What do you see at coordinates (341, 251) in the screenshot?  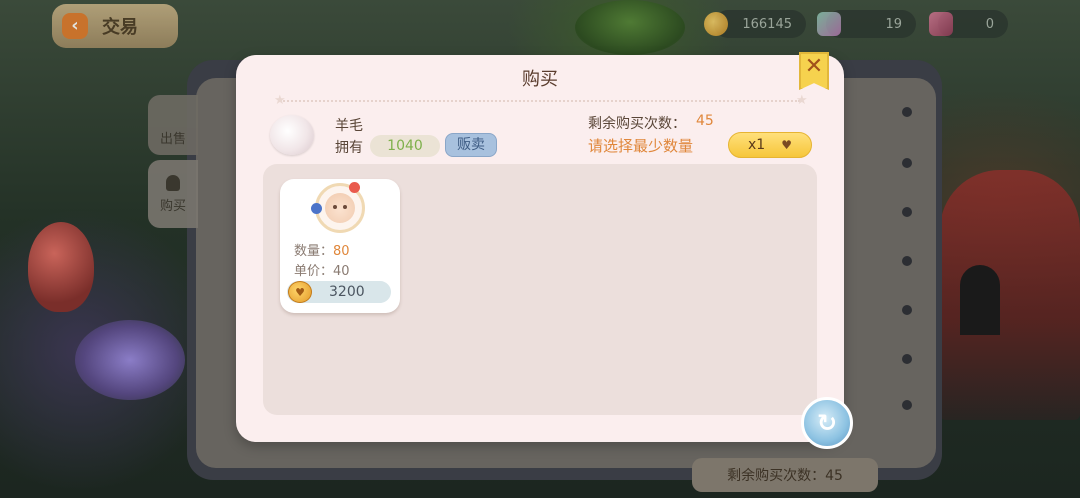 I see `offer-quantity-value: 80` at bounding box center [341, 251].